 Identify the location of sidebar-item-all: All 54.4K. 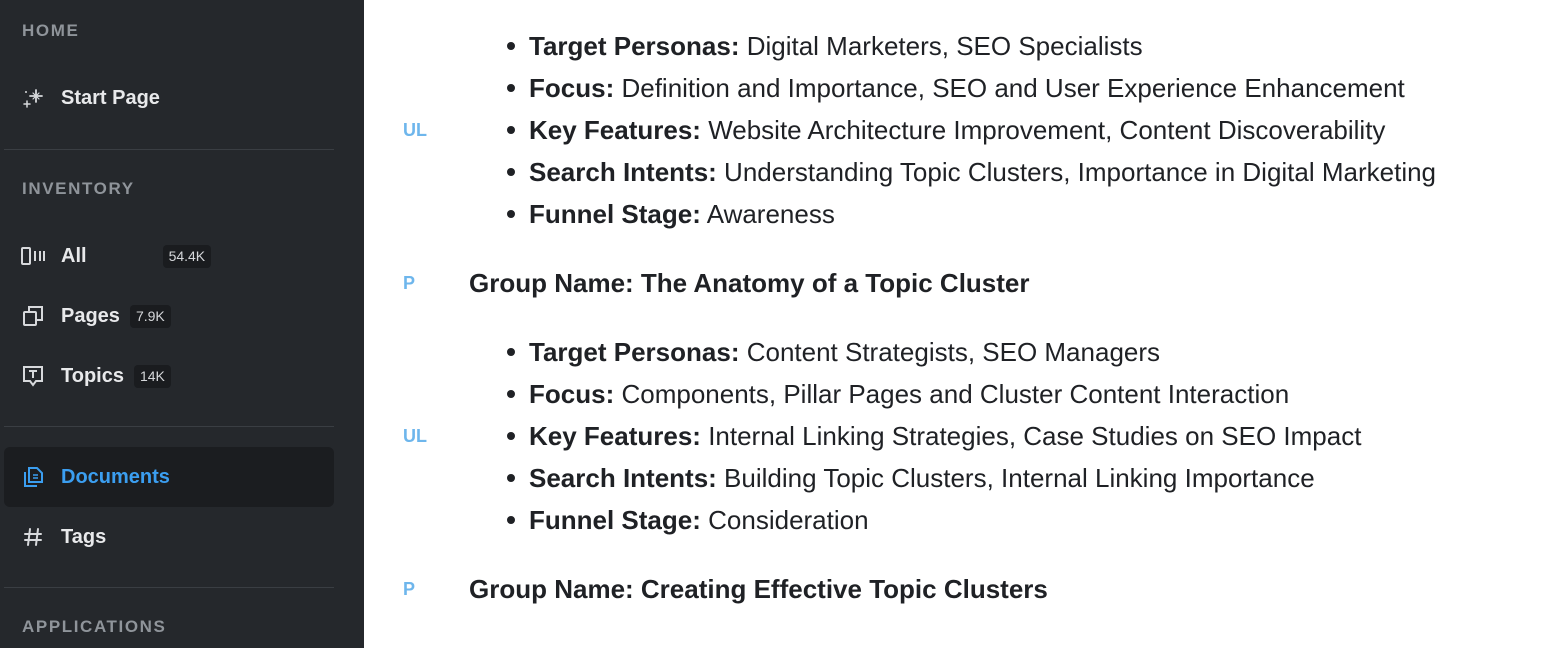
(169, 256).